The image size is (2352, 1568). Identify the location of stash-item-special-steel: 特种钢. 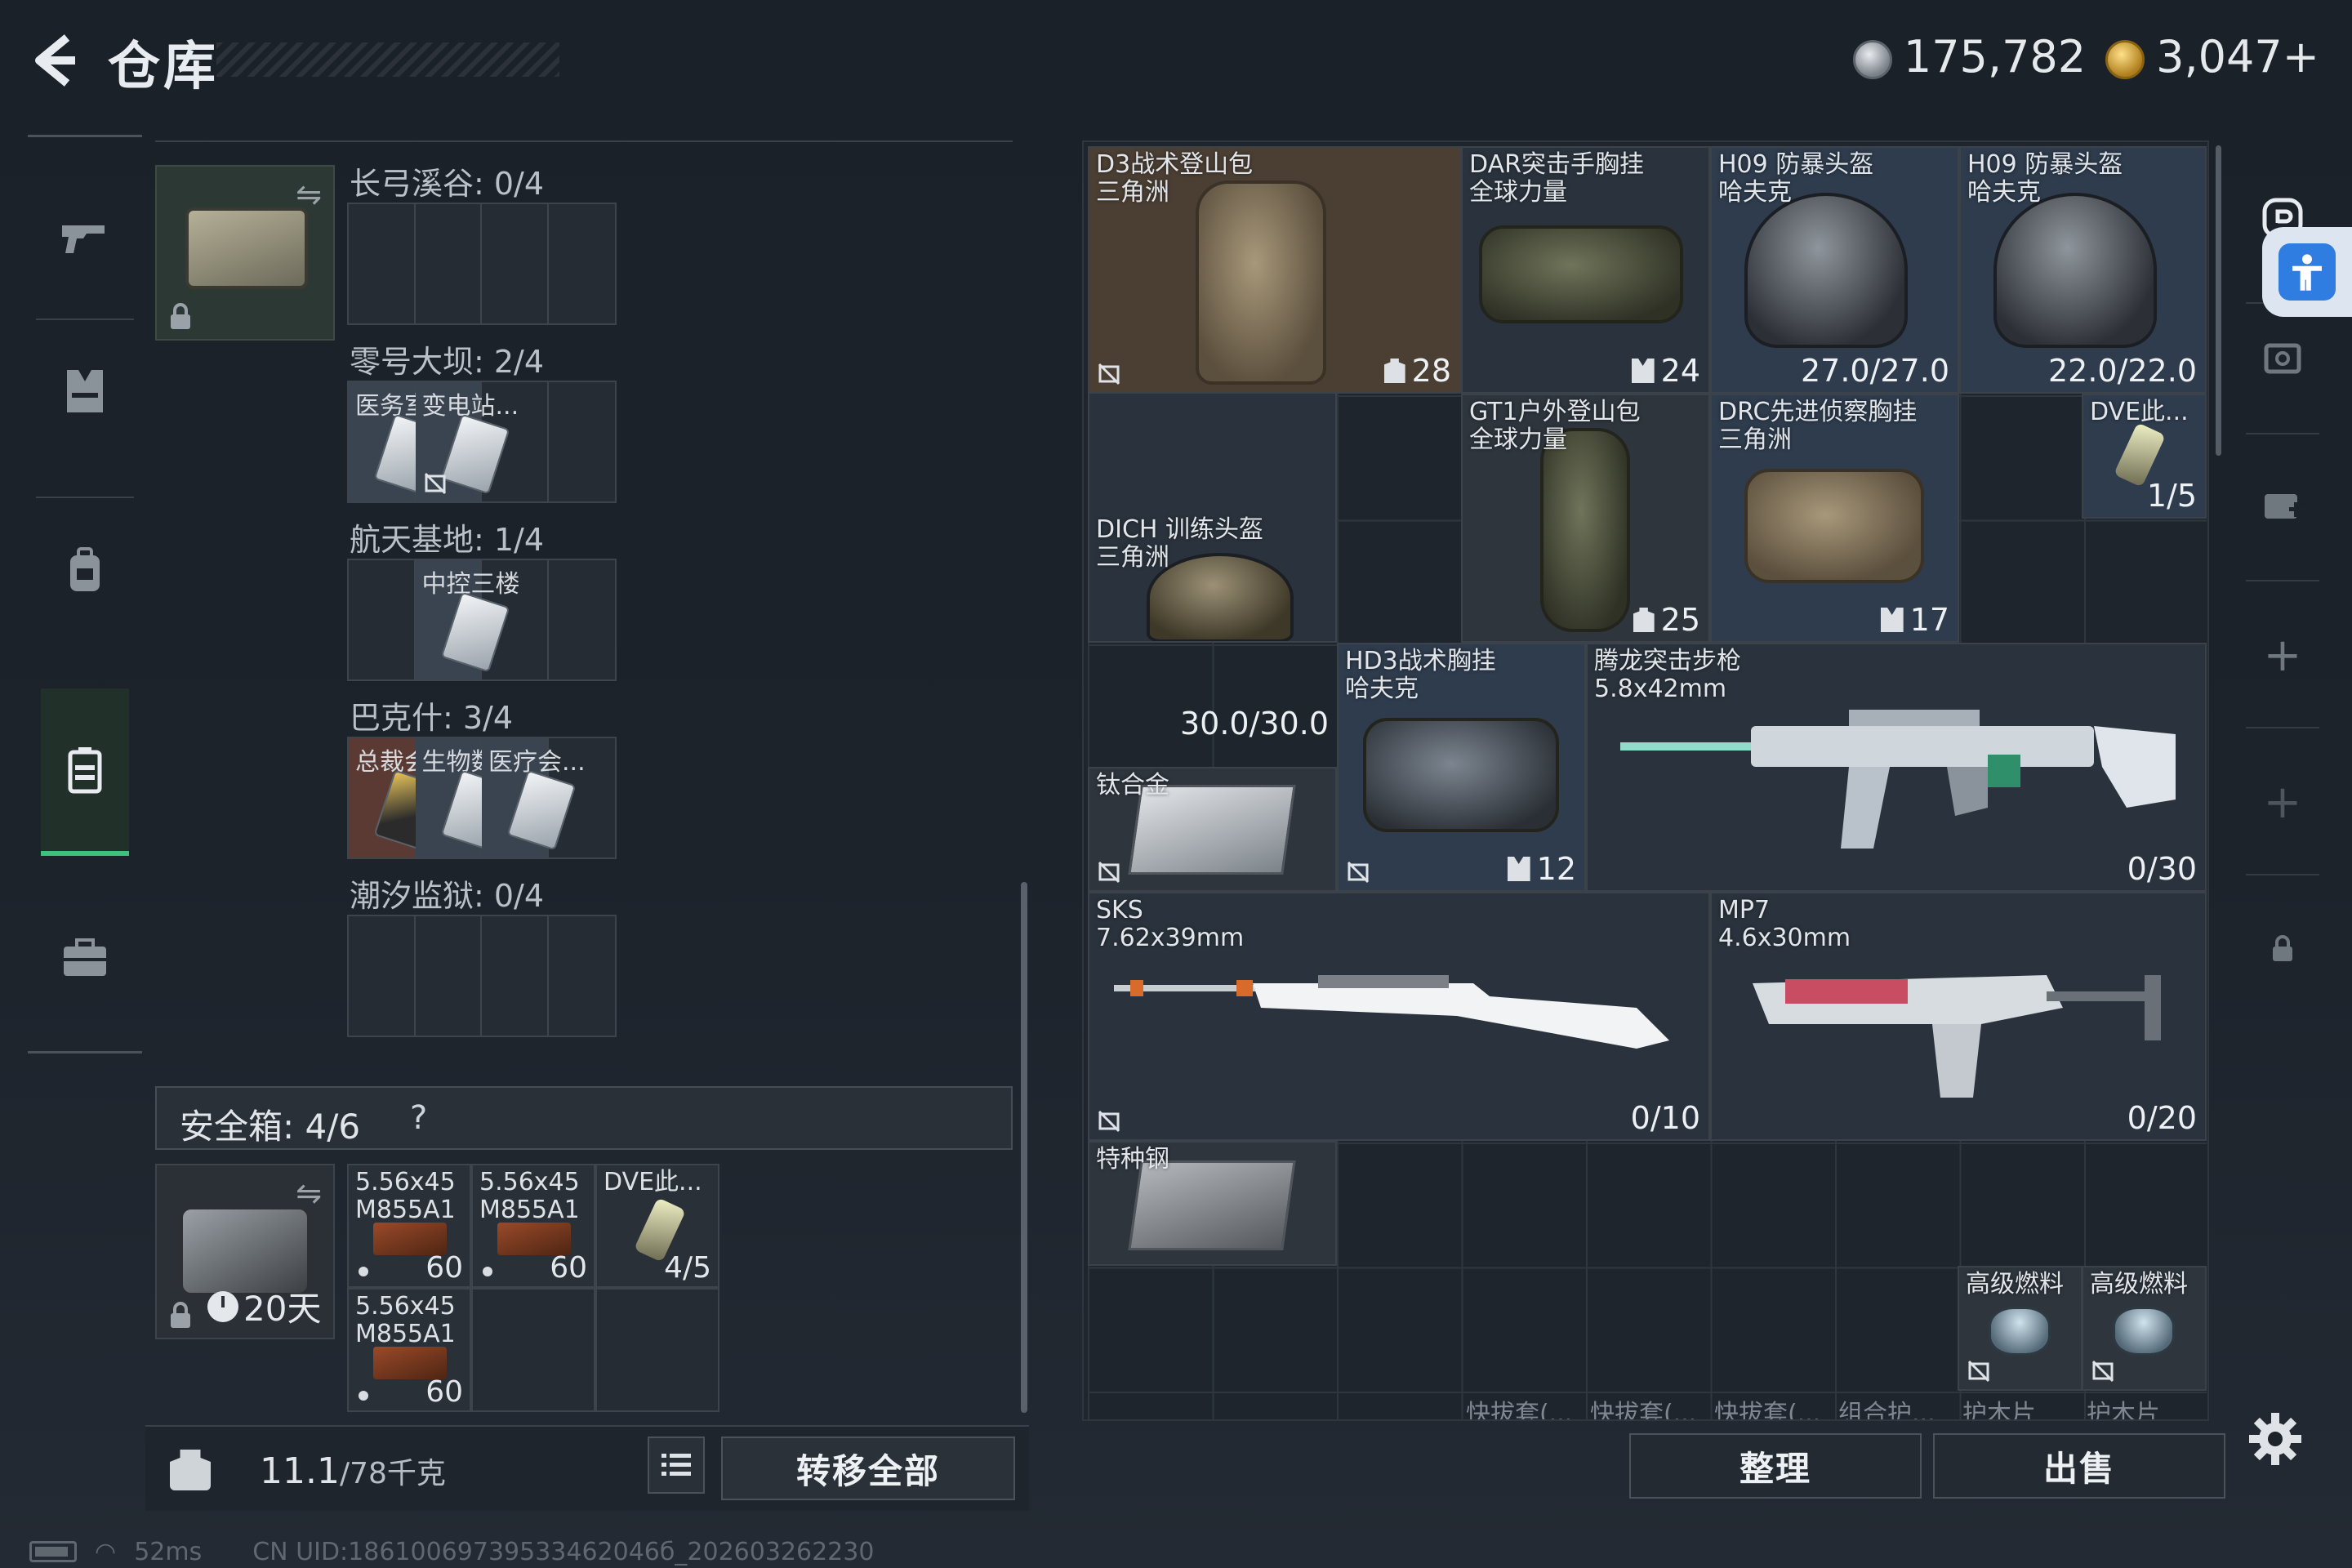
(1212, 1203).